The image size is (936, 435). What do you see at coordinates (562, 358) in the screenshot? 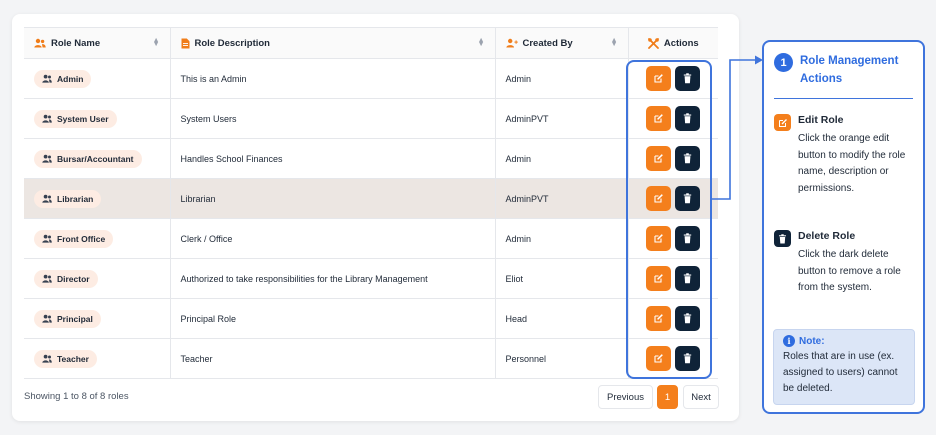
I see `created-by-cell: Personnel` at bounding box center [562, 358].